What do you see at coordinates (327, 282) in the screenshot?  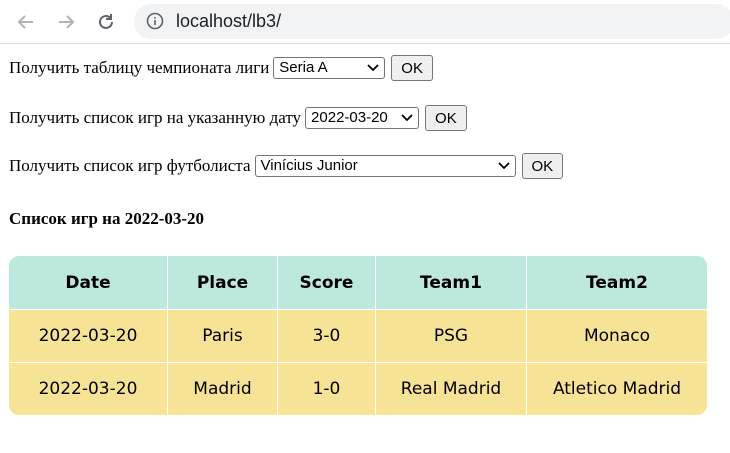 I see `header-score: Score` at bounding box center [327, 282].